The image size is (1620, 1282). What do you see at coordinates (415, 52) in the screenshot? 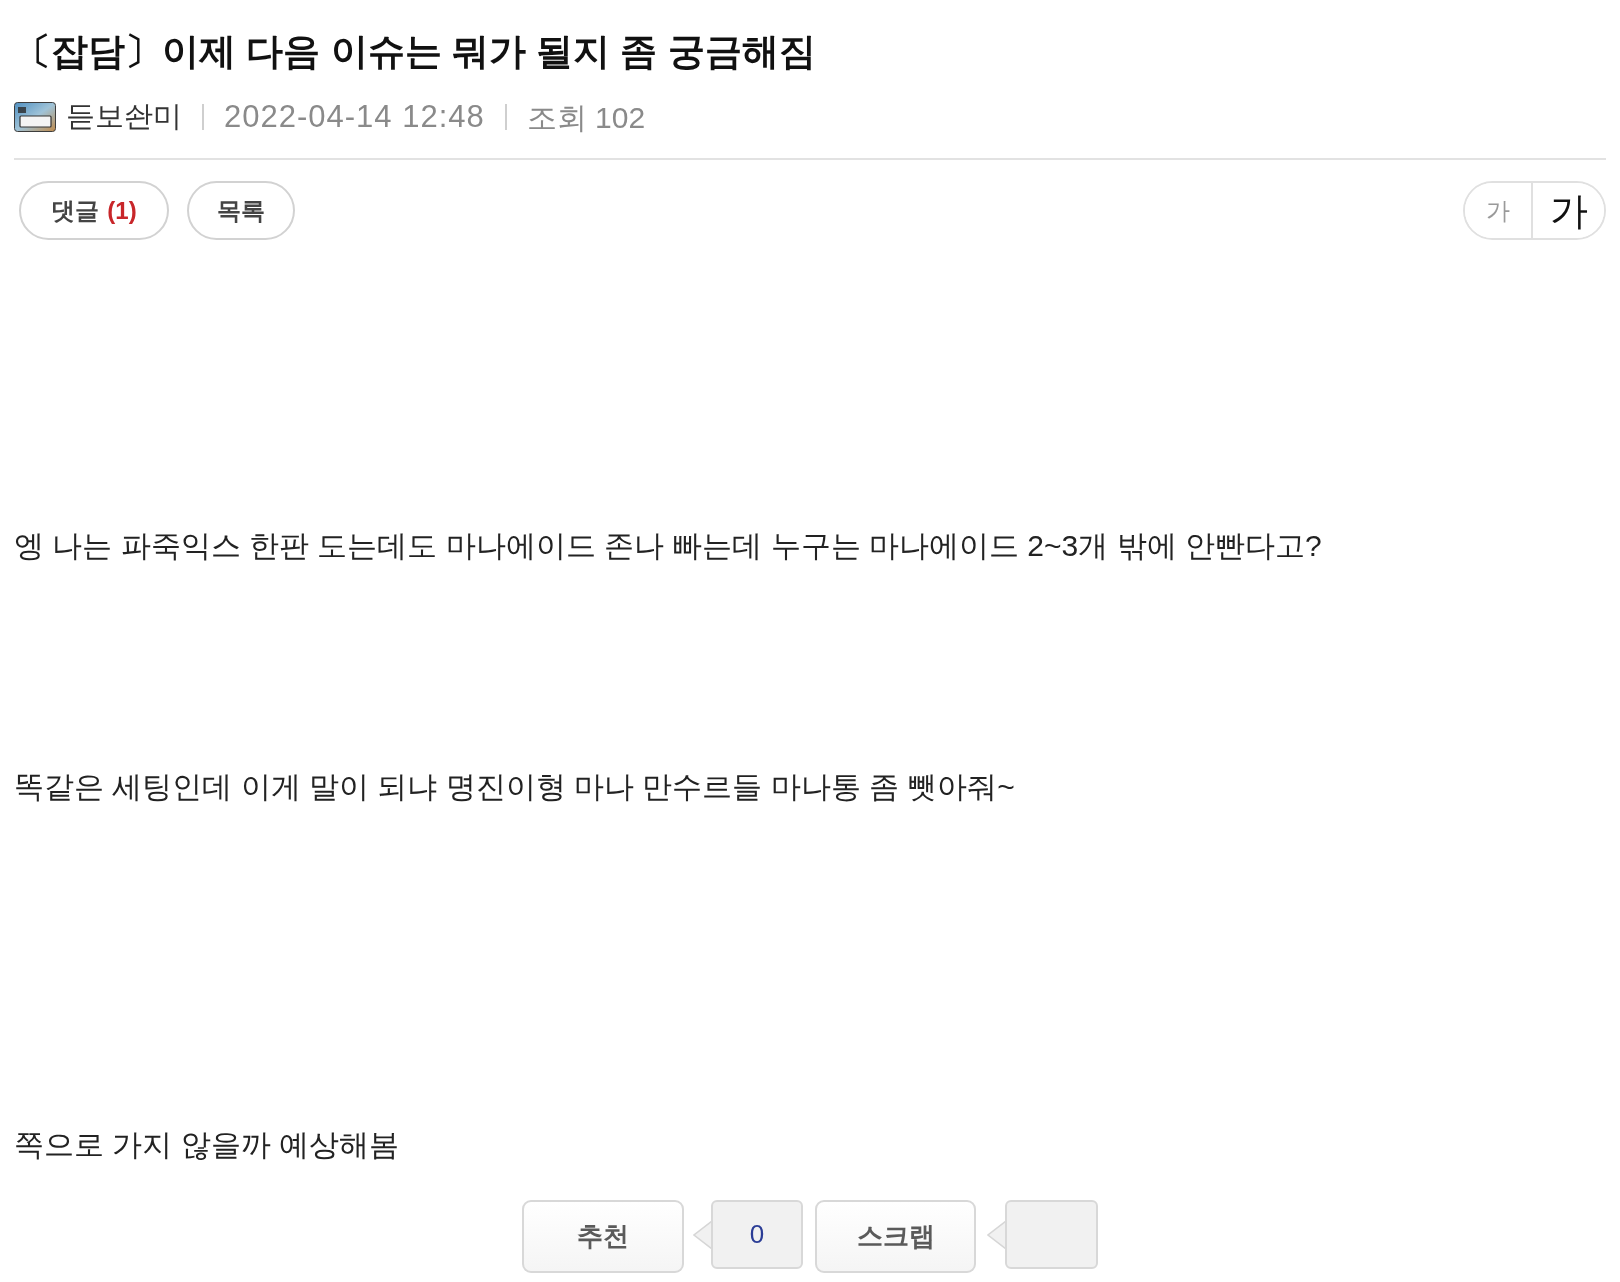
I see `post-title: 〔잡담〕이제 다음 이슈는 뭐가 될지 좀 궁금해짐` at bounding box center [415, 52].